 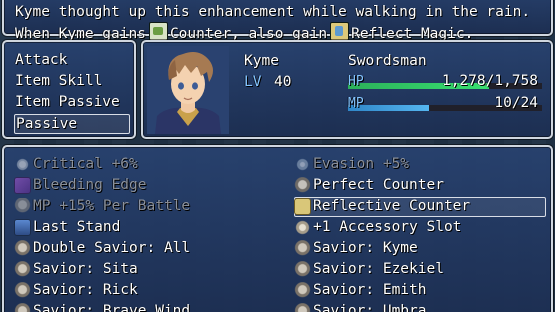 What do you see at coordinates (361, 164) in the screenshot?
I see `passive-skill-label: Evasion +5%` at bounding box center [361, 164].